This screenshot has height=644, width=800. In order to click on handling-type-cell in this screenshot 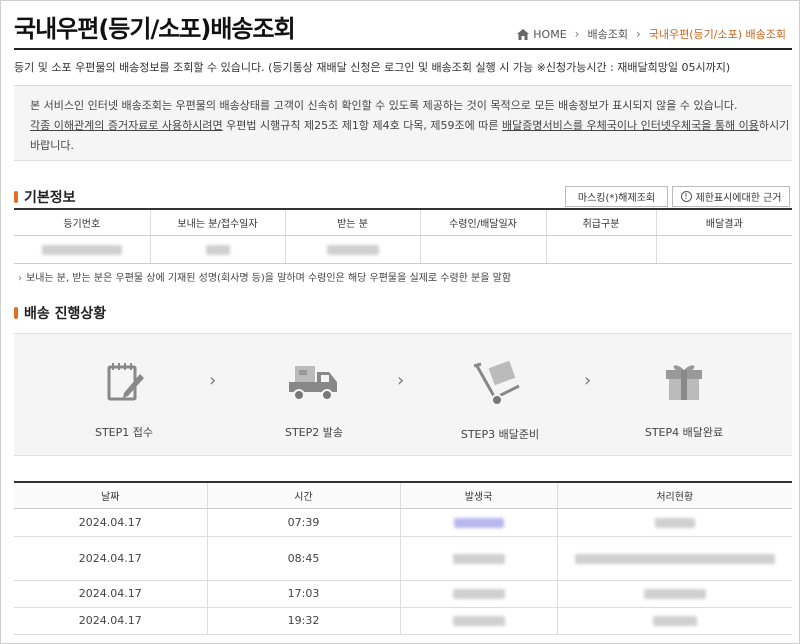, I will do `click(600, 249)`.